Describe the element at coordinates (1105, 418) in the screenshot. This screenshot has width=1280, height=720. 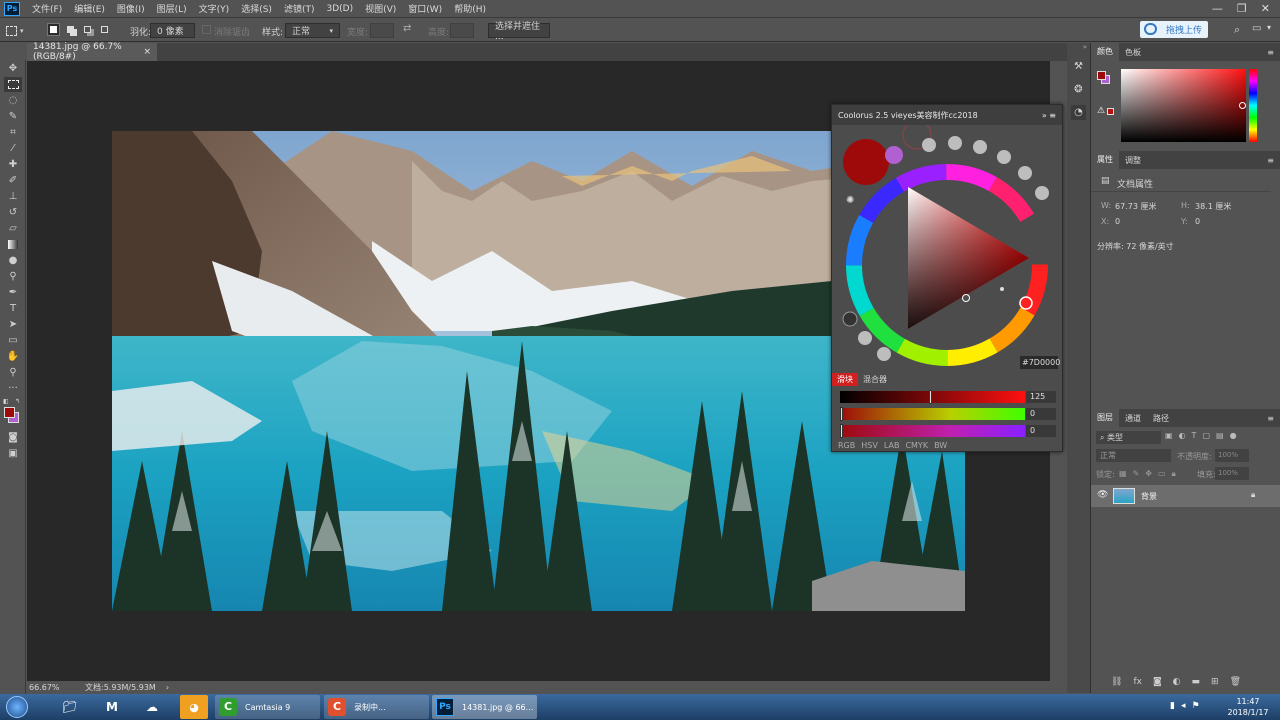
I see `tab-layers: 图层` at that location.